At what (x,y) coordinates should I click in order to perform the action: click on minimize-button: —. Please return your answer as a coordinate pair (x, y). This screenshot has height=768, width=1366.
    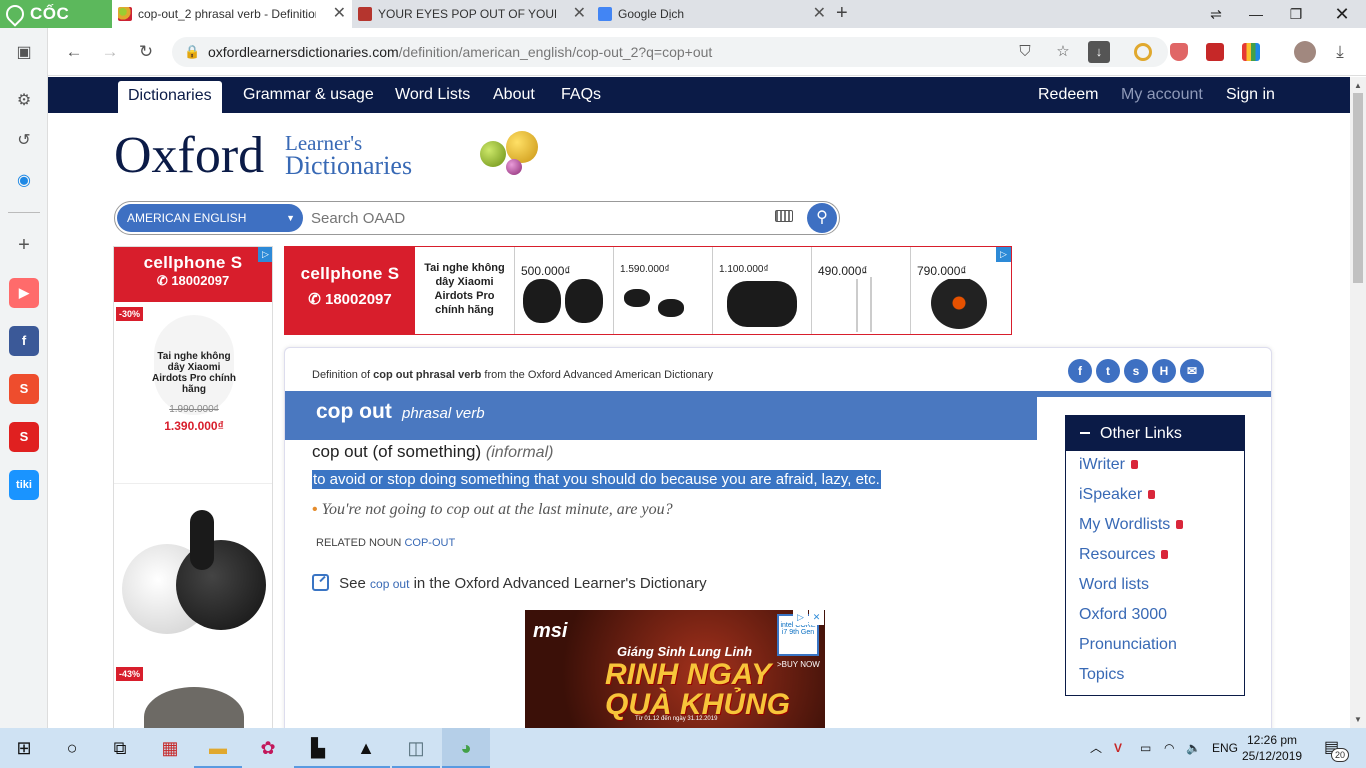
    Looking at the image, I should click on (1256, 14).